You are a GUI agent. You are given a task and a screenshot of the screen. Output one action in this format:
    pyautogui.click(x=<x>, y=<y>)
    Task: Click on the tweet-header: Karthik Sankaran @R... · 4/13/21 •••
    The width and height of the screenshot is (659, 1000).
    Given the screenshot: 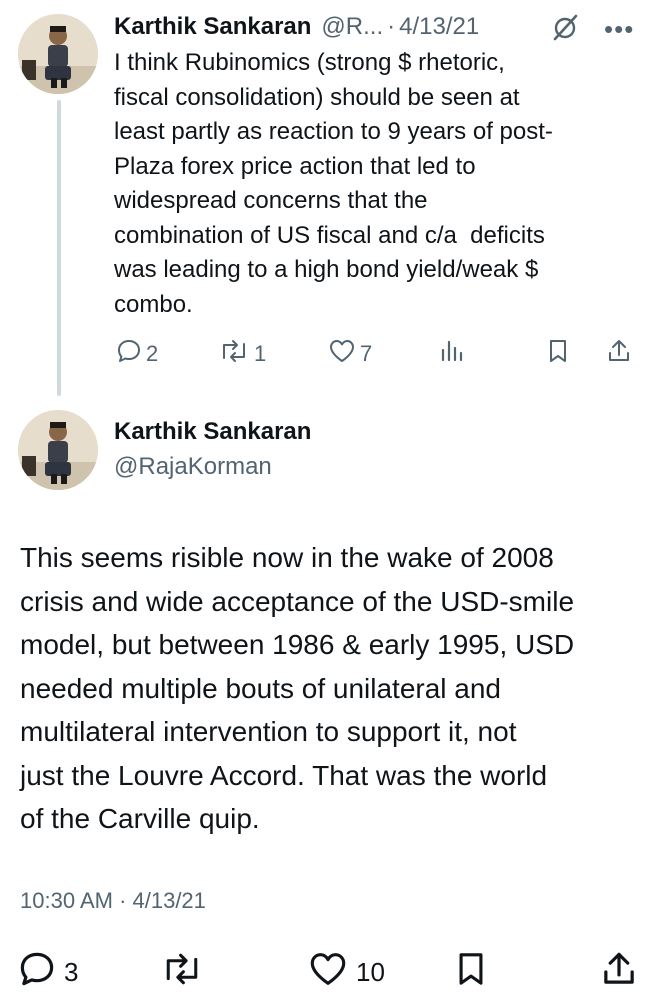 What is the action you would take?
    pyautogui.click(x=379, y=27)
    